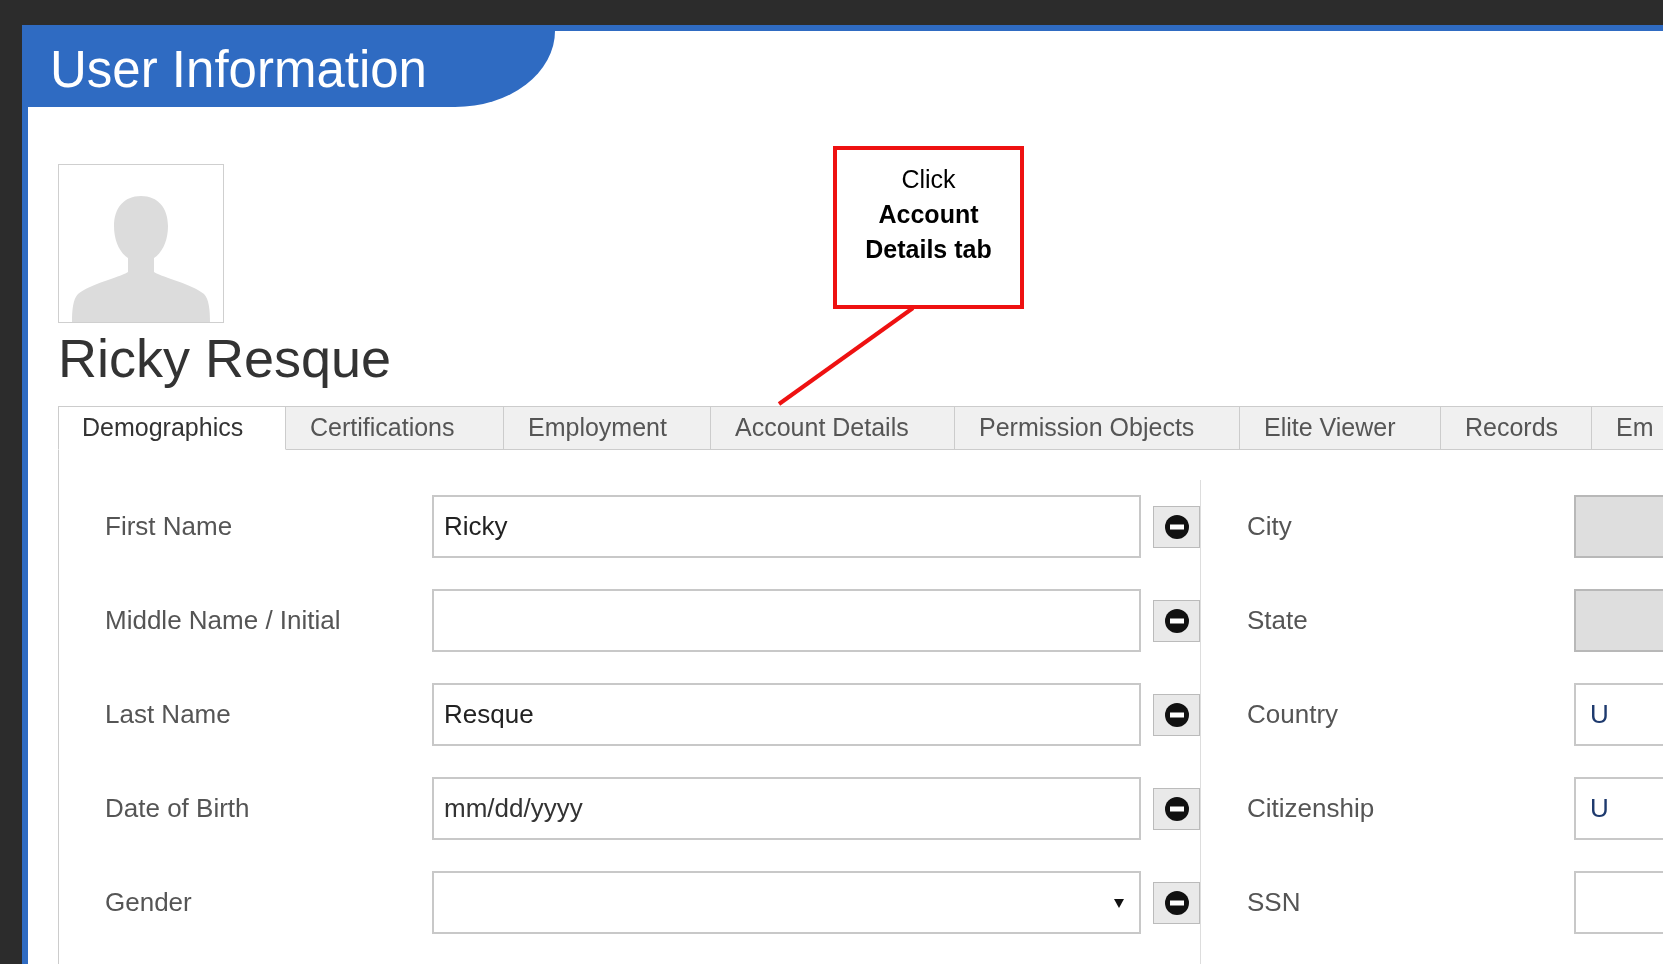 The image size is (1663, 964). I want to click on tab: Account Details, so click(833, 427).